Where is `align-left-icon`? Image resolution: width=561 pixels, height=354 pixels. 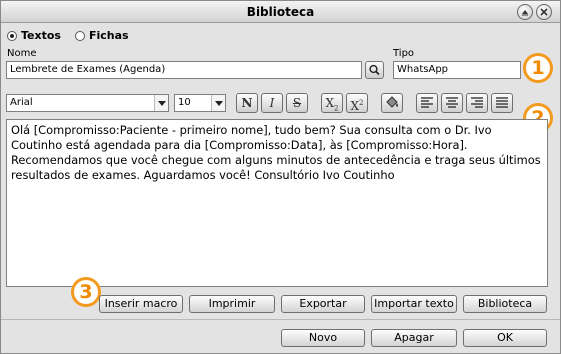
align-left-icon is located at coordinates (427, 102).